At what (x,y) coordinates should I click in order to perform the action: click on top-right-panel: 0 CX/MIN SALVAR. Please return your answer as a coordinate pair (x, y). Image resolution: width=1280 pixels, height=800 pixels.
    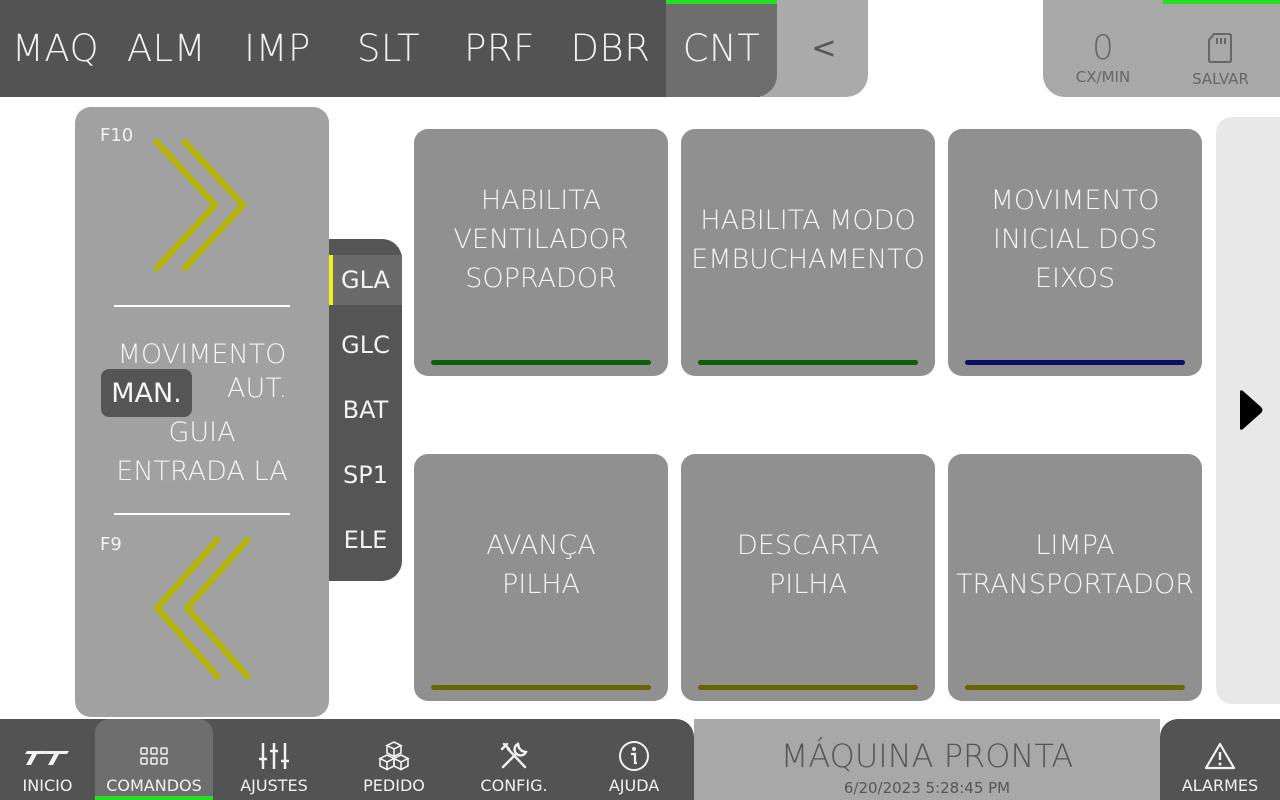
    Looking at the image, I should click on (1161, 48).